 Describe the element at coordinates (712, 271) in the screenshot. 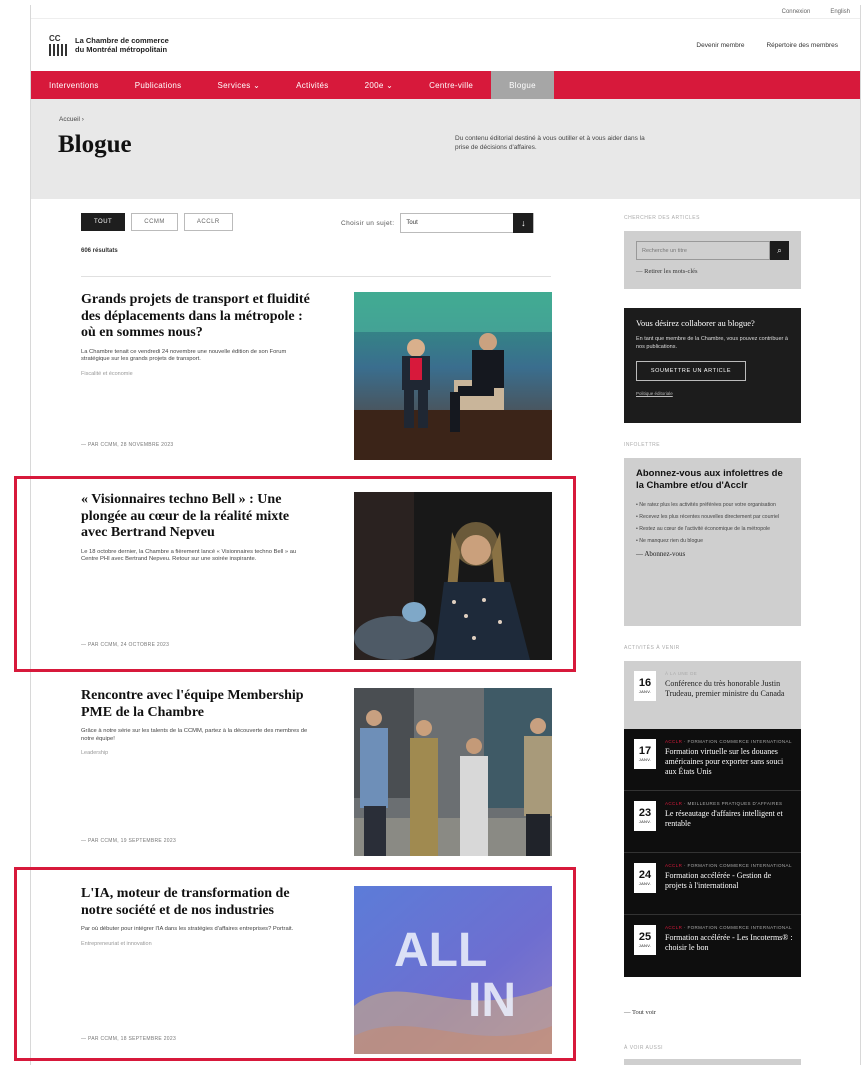

I see `reset-keywords-link: Retirer les mots-clés` at that location.